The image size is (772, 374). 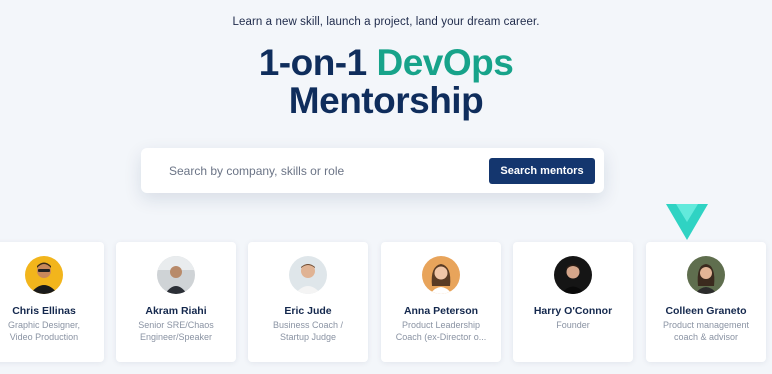 What do you see at coordinates (44, 311) in the screenshot?
I see `mentor-name: Chris Ellinas` at bounding box center [44, 311].